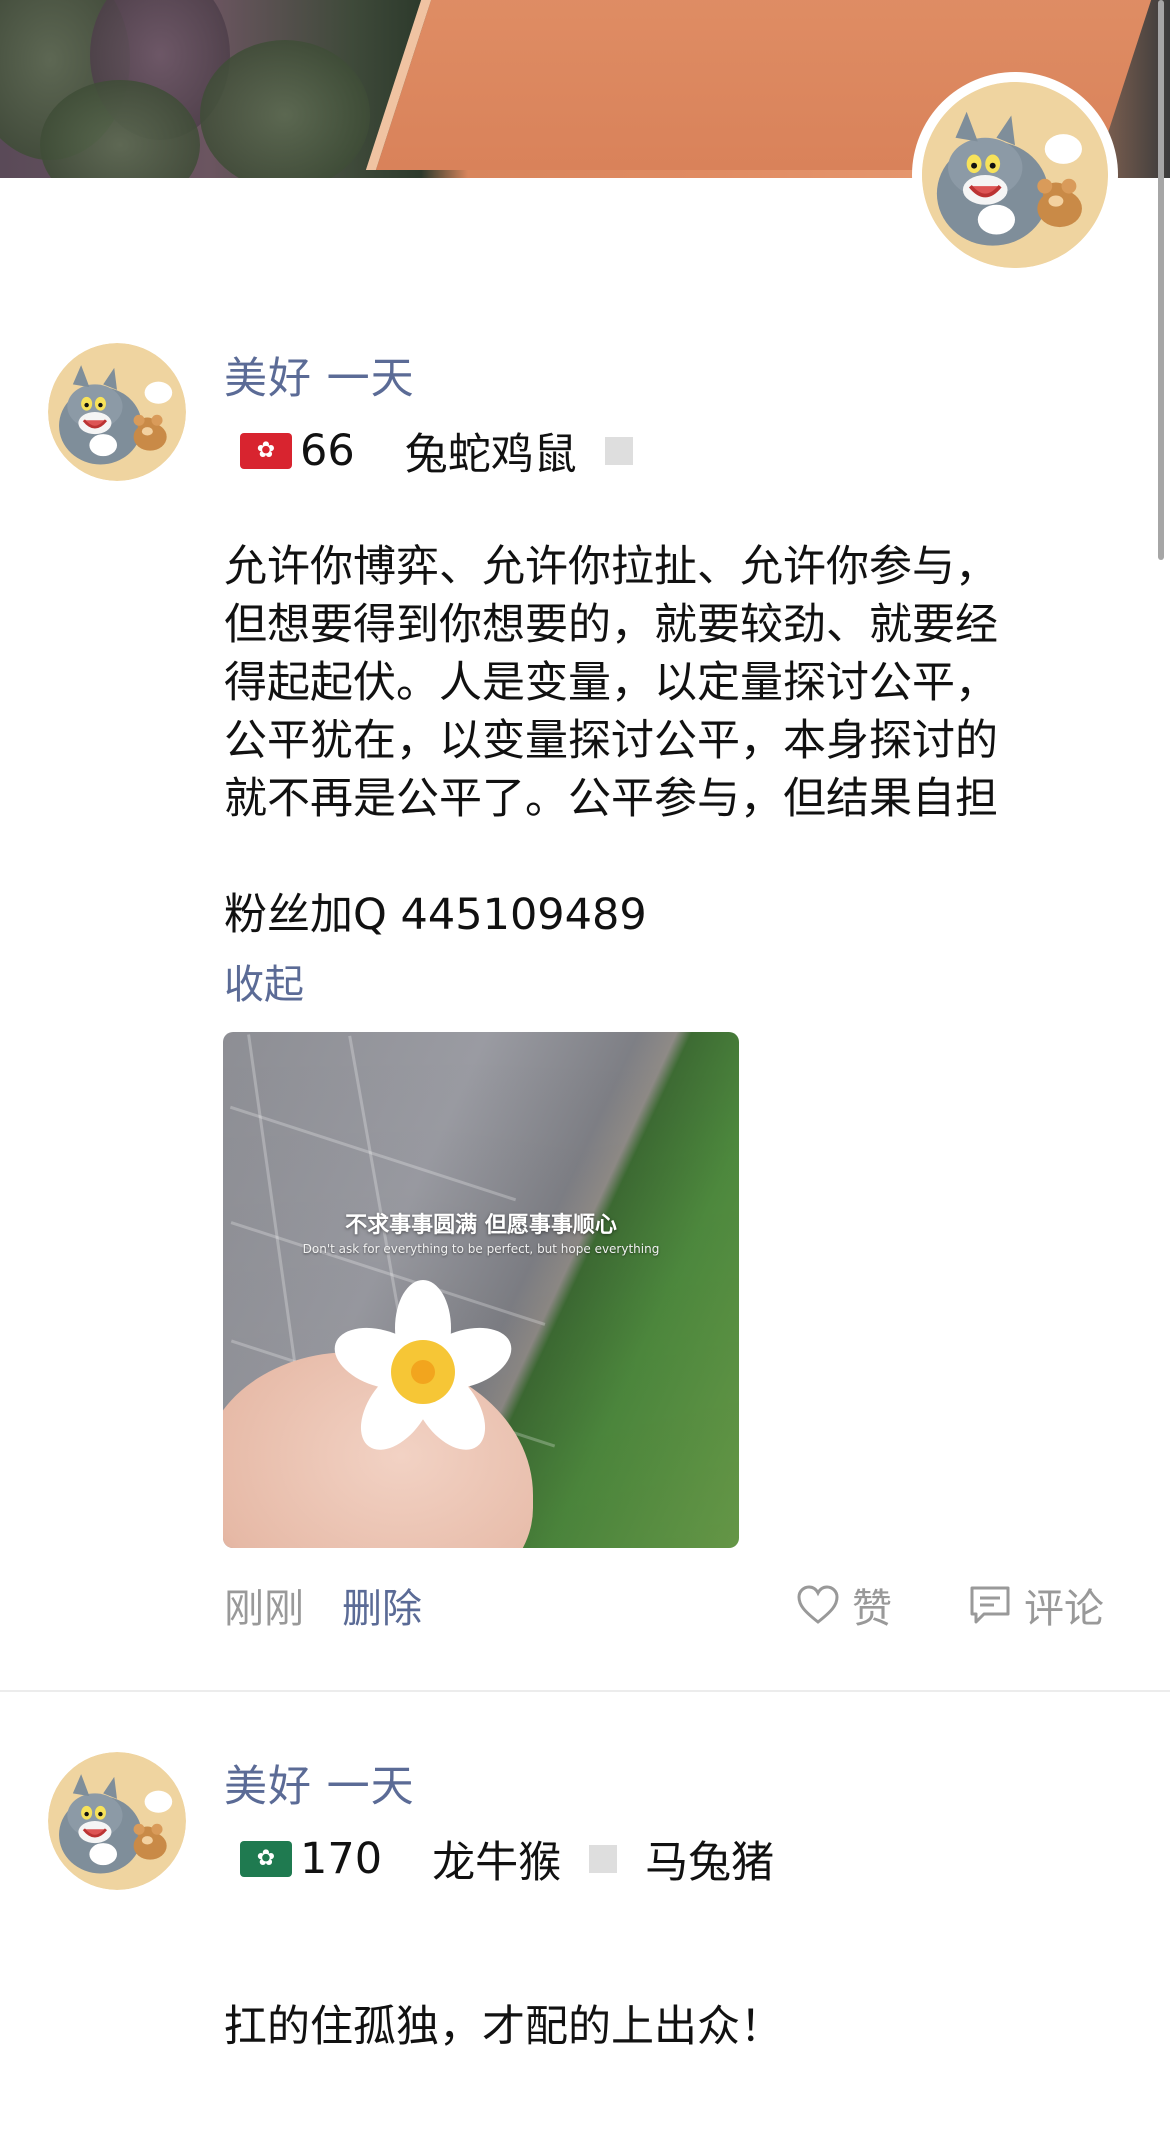 The height and width of the screenshot is (2147, 1170). What do you see at coordinates (327, 451) in the screenshot?
I see `post-number: 66` at bounding box center [327, 451].